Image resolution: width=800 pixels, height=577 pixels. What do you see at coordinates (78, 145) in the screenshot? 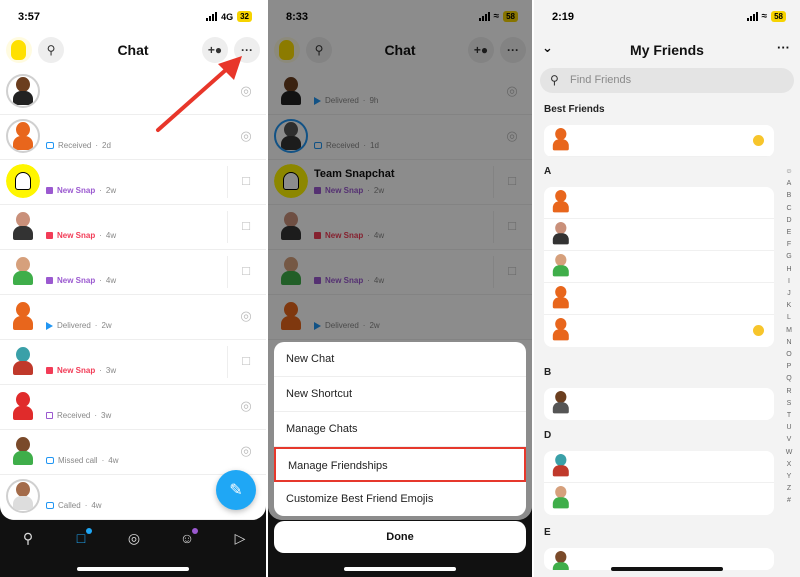
I see `chat-status: Received · 2d` at bounding box center [78, 145].